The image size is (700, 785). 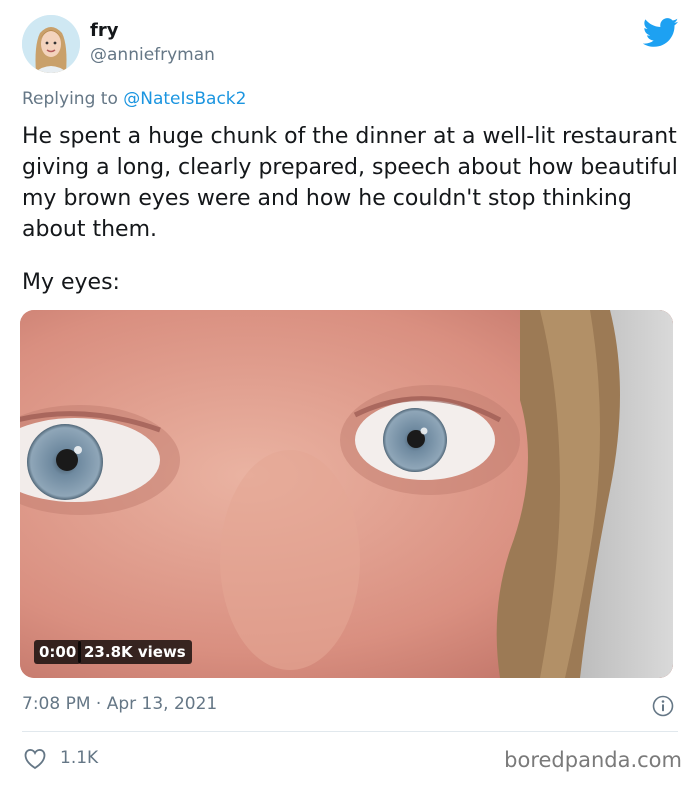 I want to click on author-name: fry, so click(x=104, y=30).